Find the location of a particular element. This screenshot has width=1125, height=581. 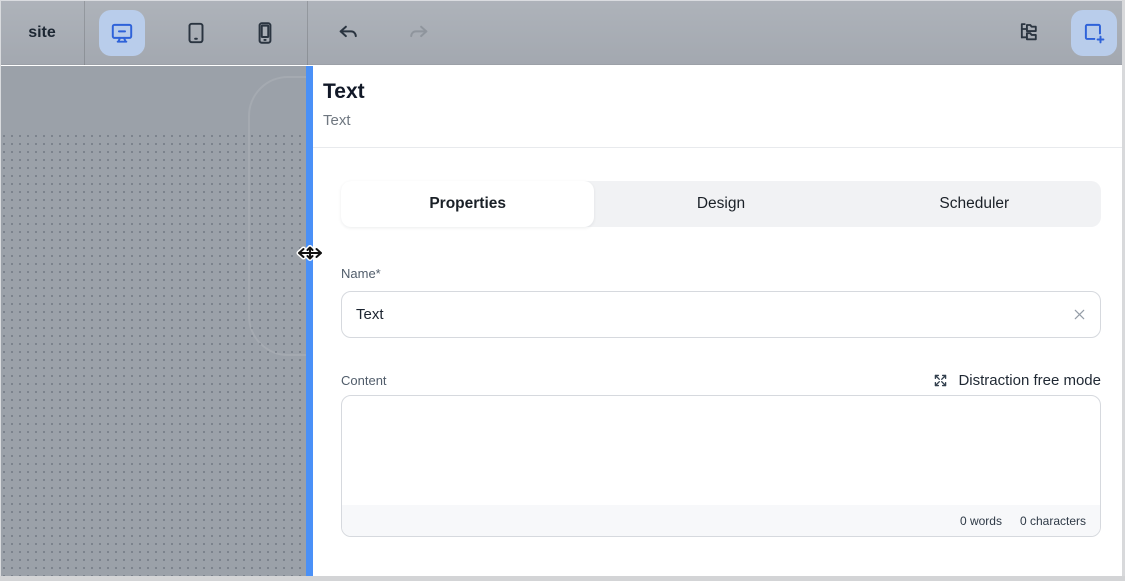

name-input is located at coordinates (703, 314).